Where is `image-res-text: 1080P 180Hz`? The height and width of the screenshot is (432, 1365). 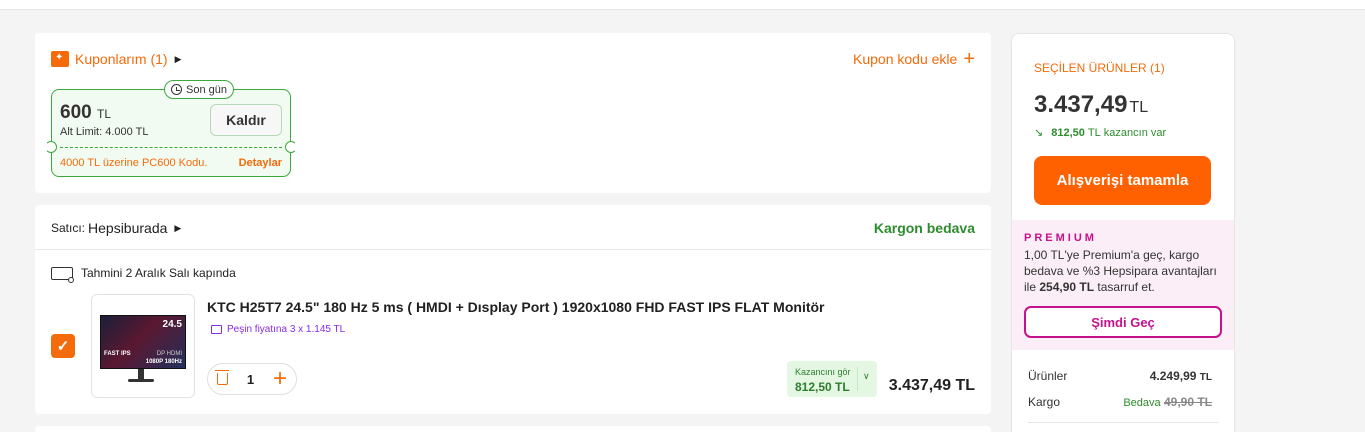
image-res-text: 1080P 180Hz is located at coordinates (163, 362).